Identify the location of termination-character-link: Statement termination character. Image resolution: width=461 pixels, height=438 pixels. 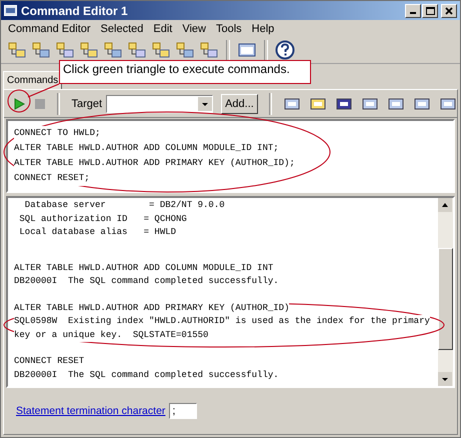
(91, 411).